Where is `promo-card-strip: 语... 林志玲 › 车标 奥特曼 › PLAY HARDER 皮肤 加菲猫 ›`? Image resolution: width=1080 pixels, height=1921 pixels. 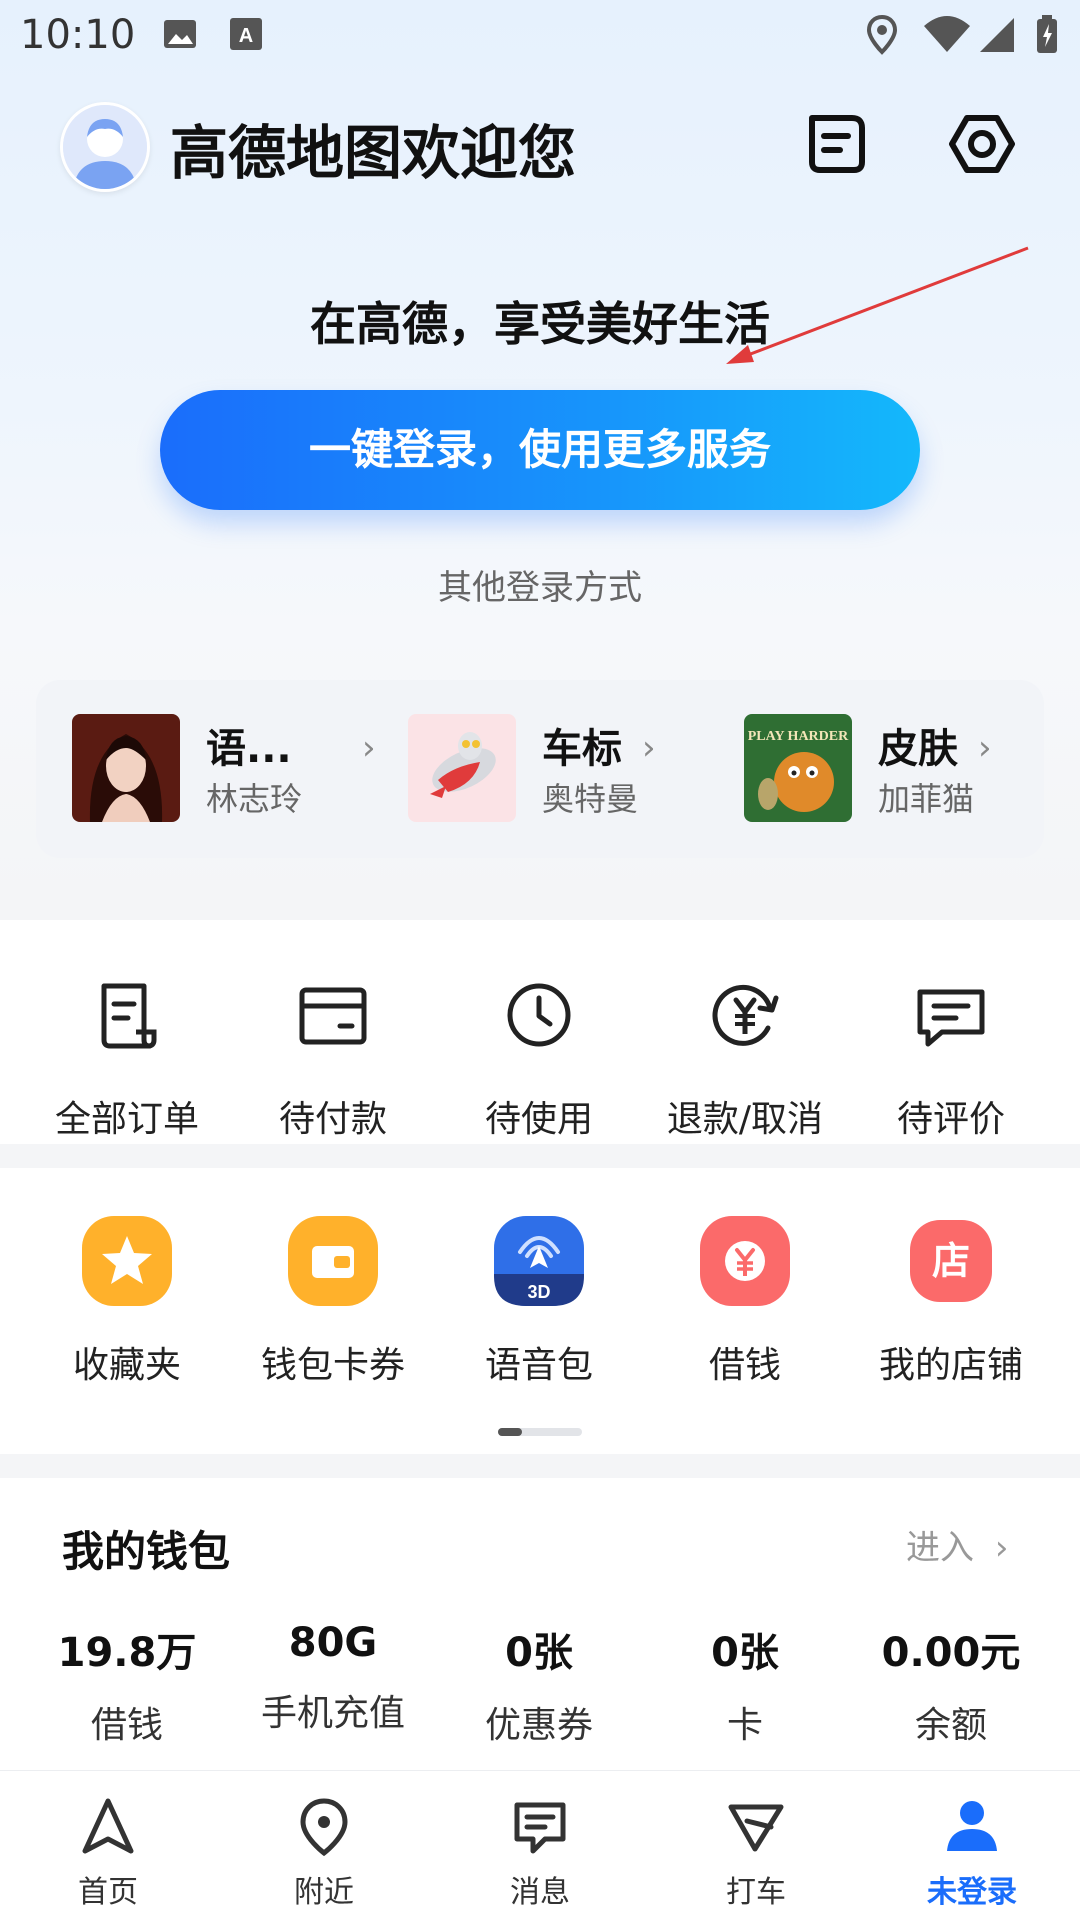 promo-card-strip: 语... 林志玲 › 车标 奥特曼 › PLAY HARDER 皮肤 加菲猫 › is located at coordinates (540, 769).